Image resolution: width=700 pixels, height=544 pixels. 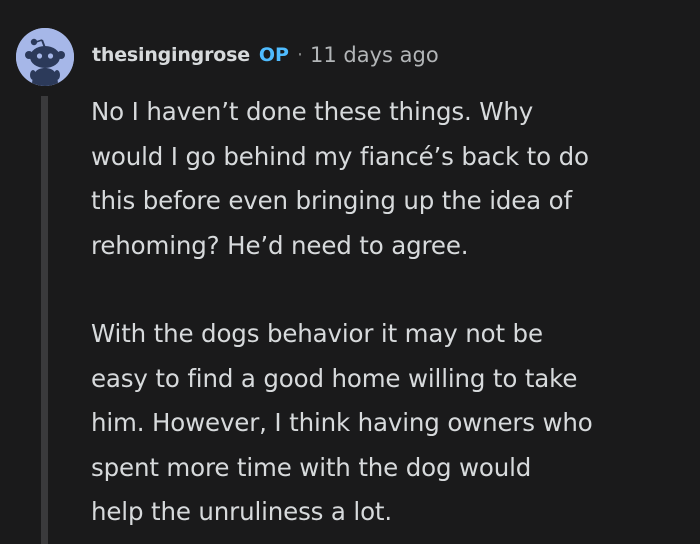 I want to click on text-line: spent more time with the dog would, so click(x=311, y=467).